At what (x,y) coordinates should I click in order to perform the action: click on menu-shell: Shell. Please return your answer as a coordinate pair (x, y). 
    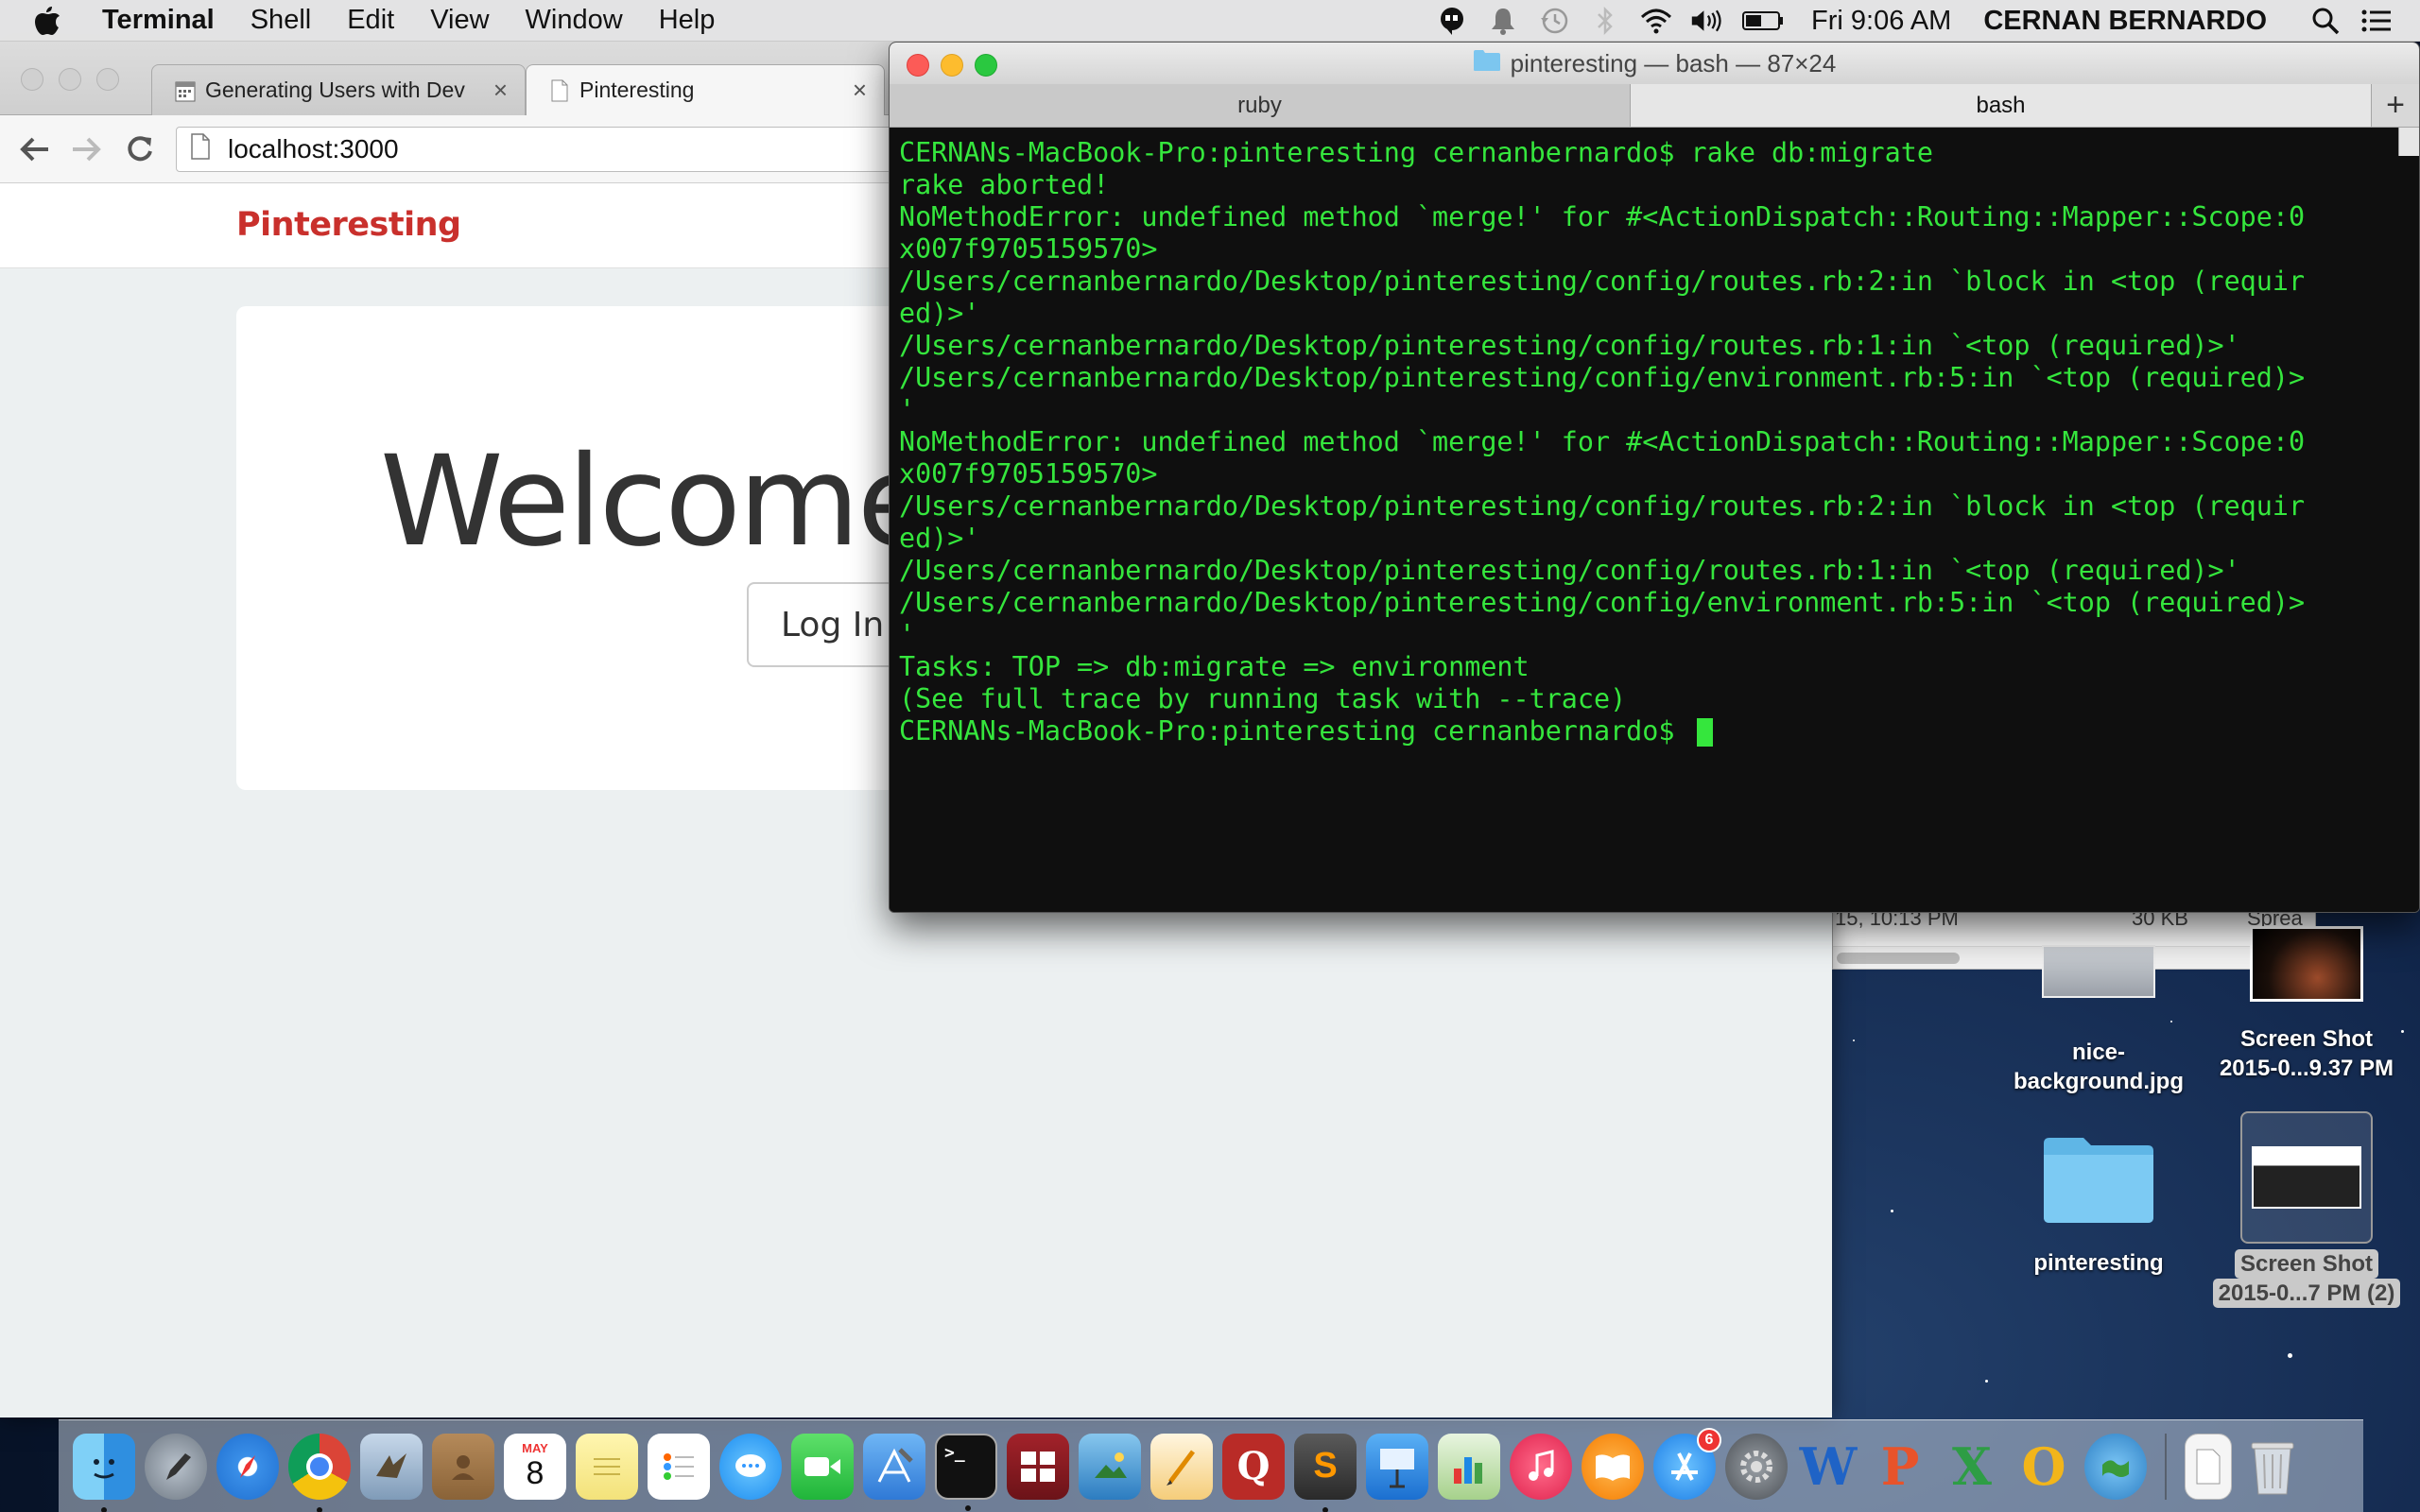
    Looking at the image, I should click on (281, 20).